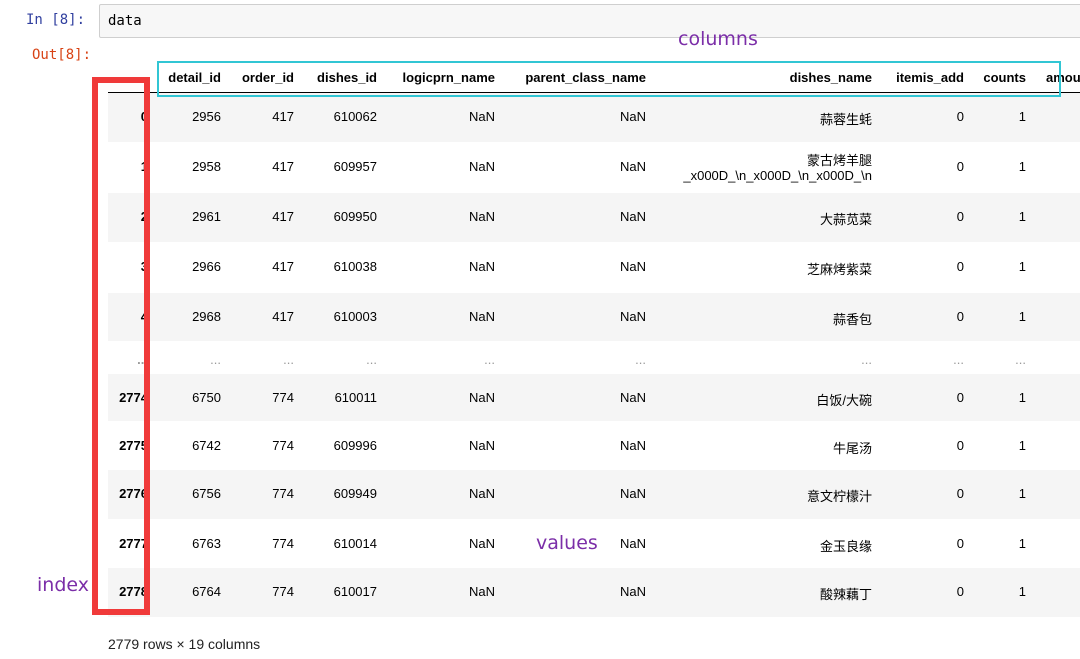 This screenshot has height=659, width=1080. Describe the element at coordinates (355, 397) in the screenshot. I see `dishes-id-cell: 610011` at that location.